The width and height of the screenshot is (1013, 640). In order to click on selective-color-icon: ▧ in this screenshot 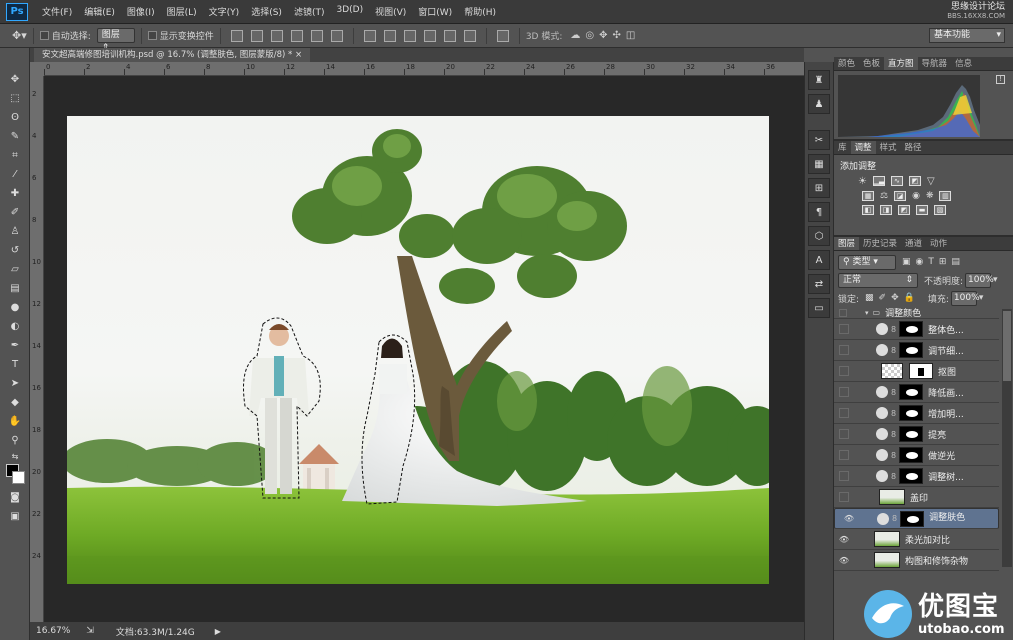, I will do `click(940, 210)`.